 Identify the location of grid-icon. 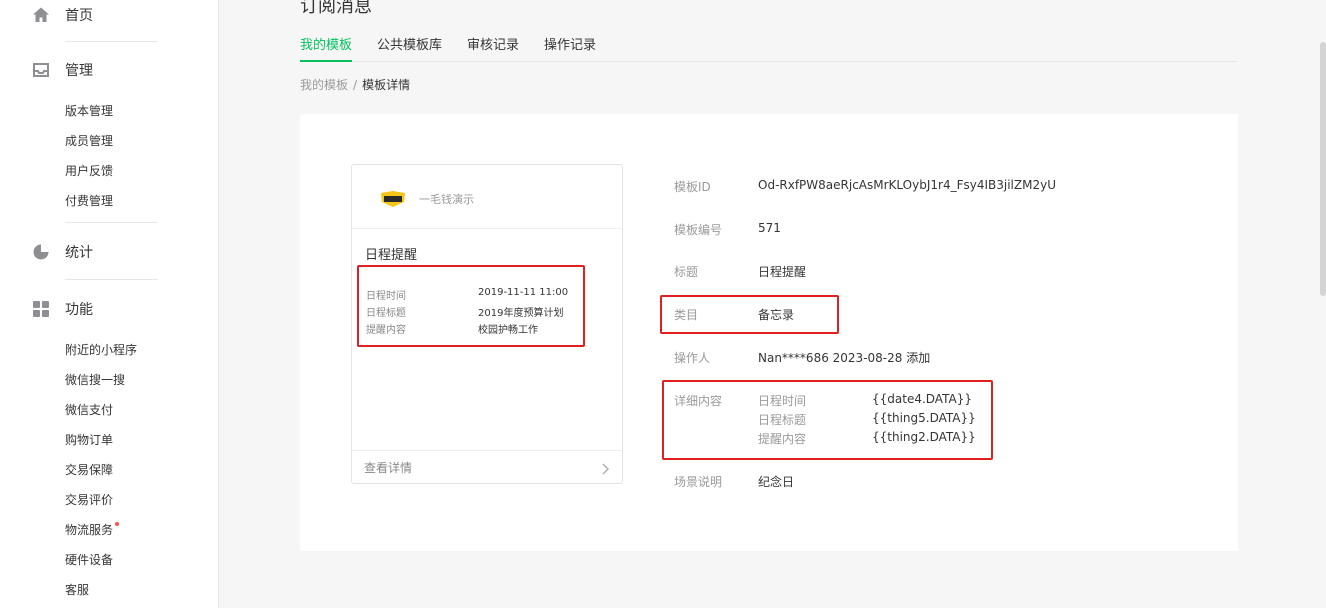
(41, 309).